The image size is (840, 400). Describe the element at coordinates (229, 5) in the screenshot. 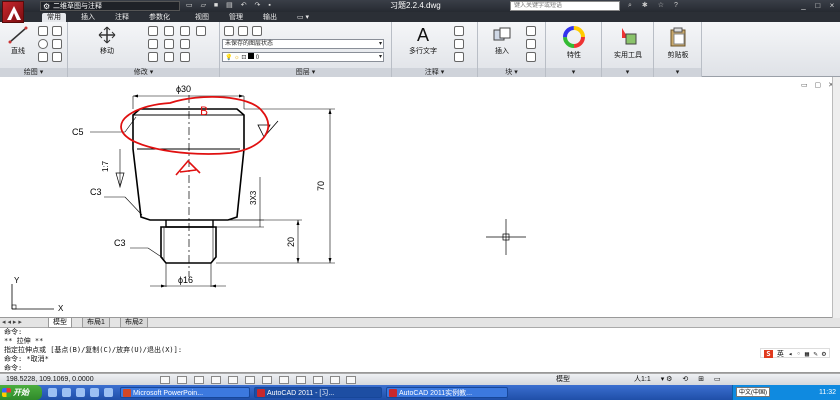

I see `print-icon: ▤` at that location.